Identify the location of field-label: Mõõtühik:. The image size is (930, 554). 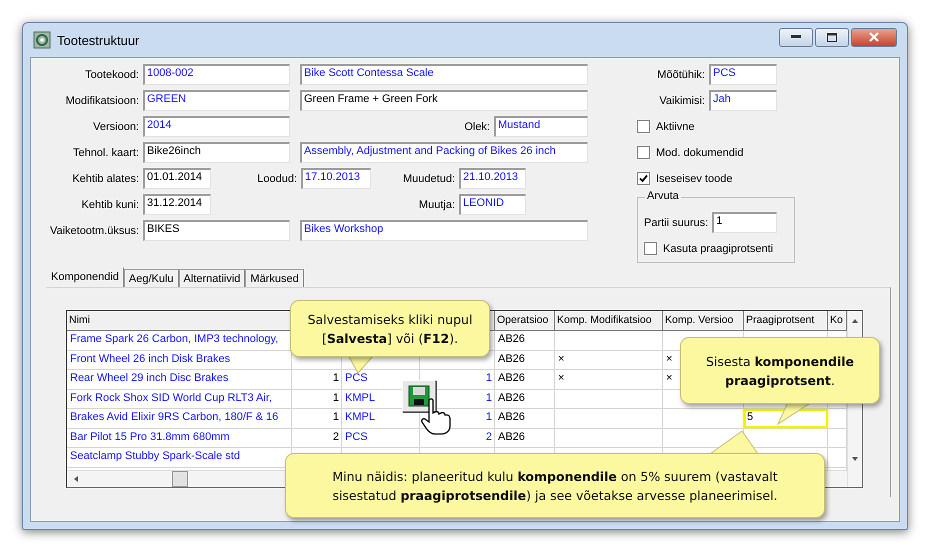
(681, 74).